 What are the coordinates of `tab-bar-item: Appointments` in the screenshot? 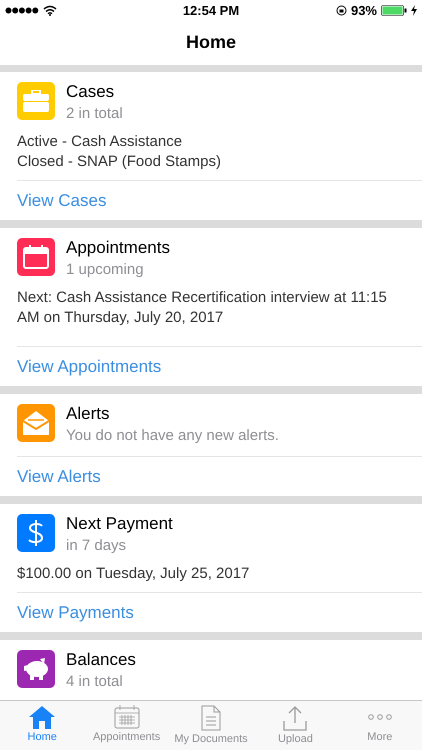 It's located at (126, 725).